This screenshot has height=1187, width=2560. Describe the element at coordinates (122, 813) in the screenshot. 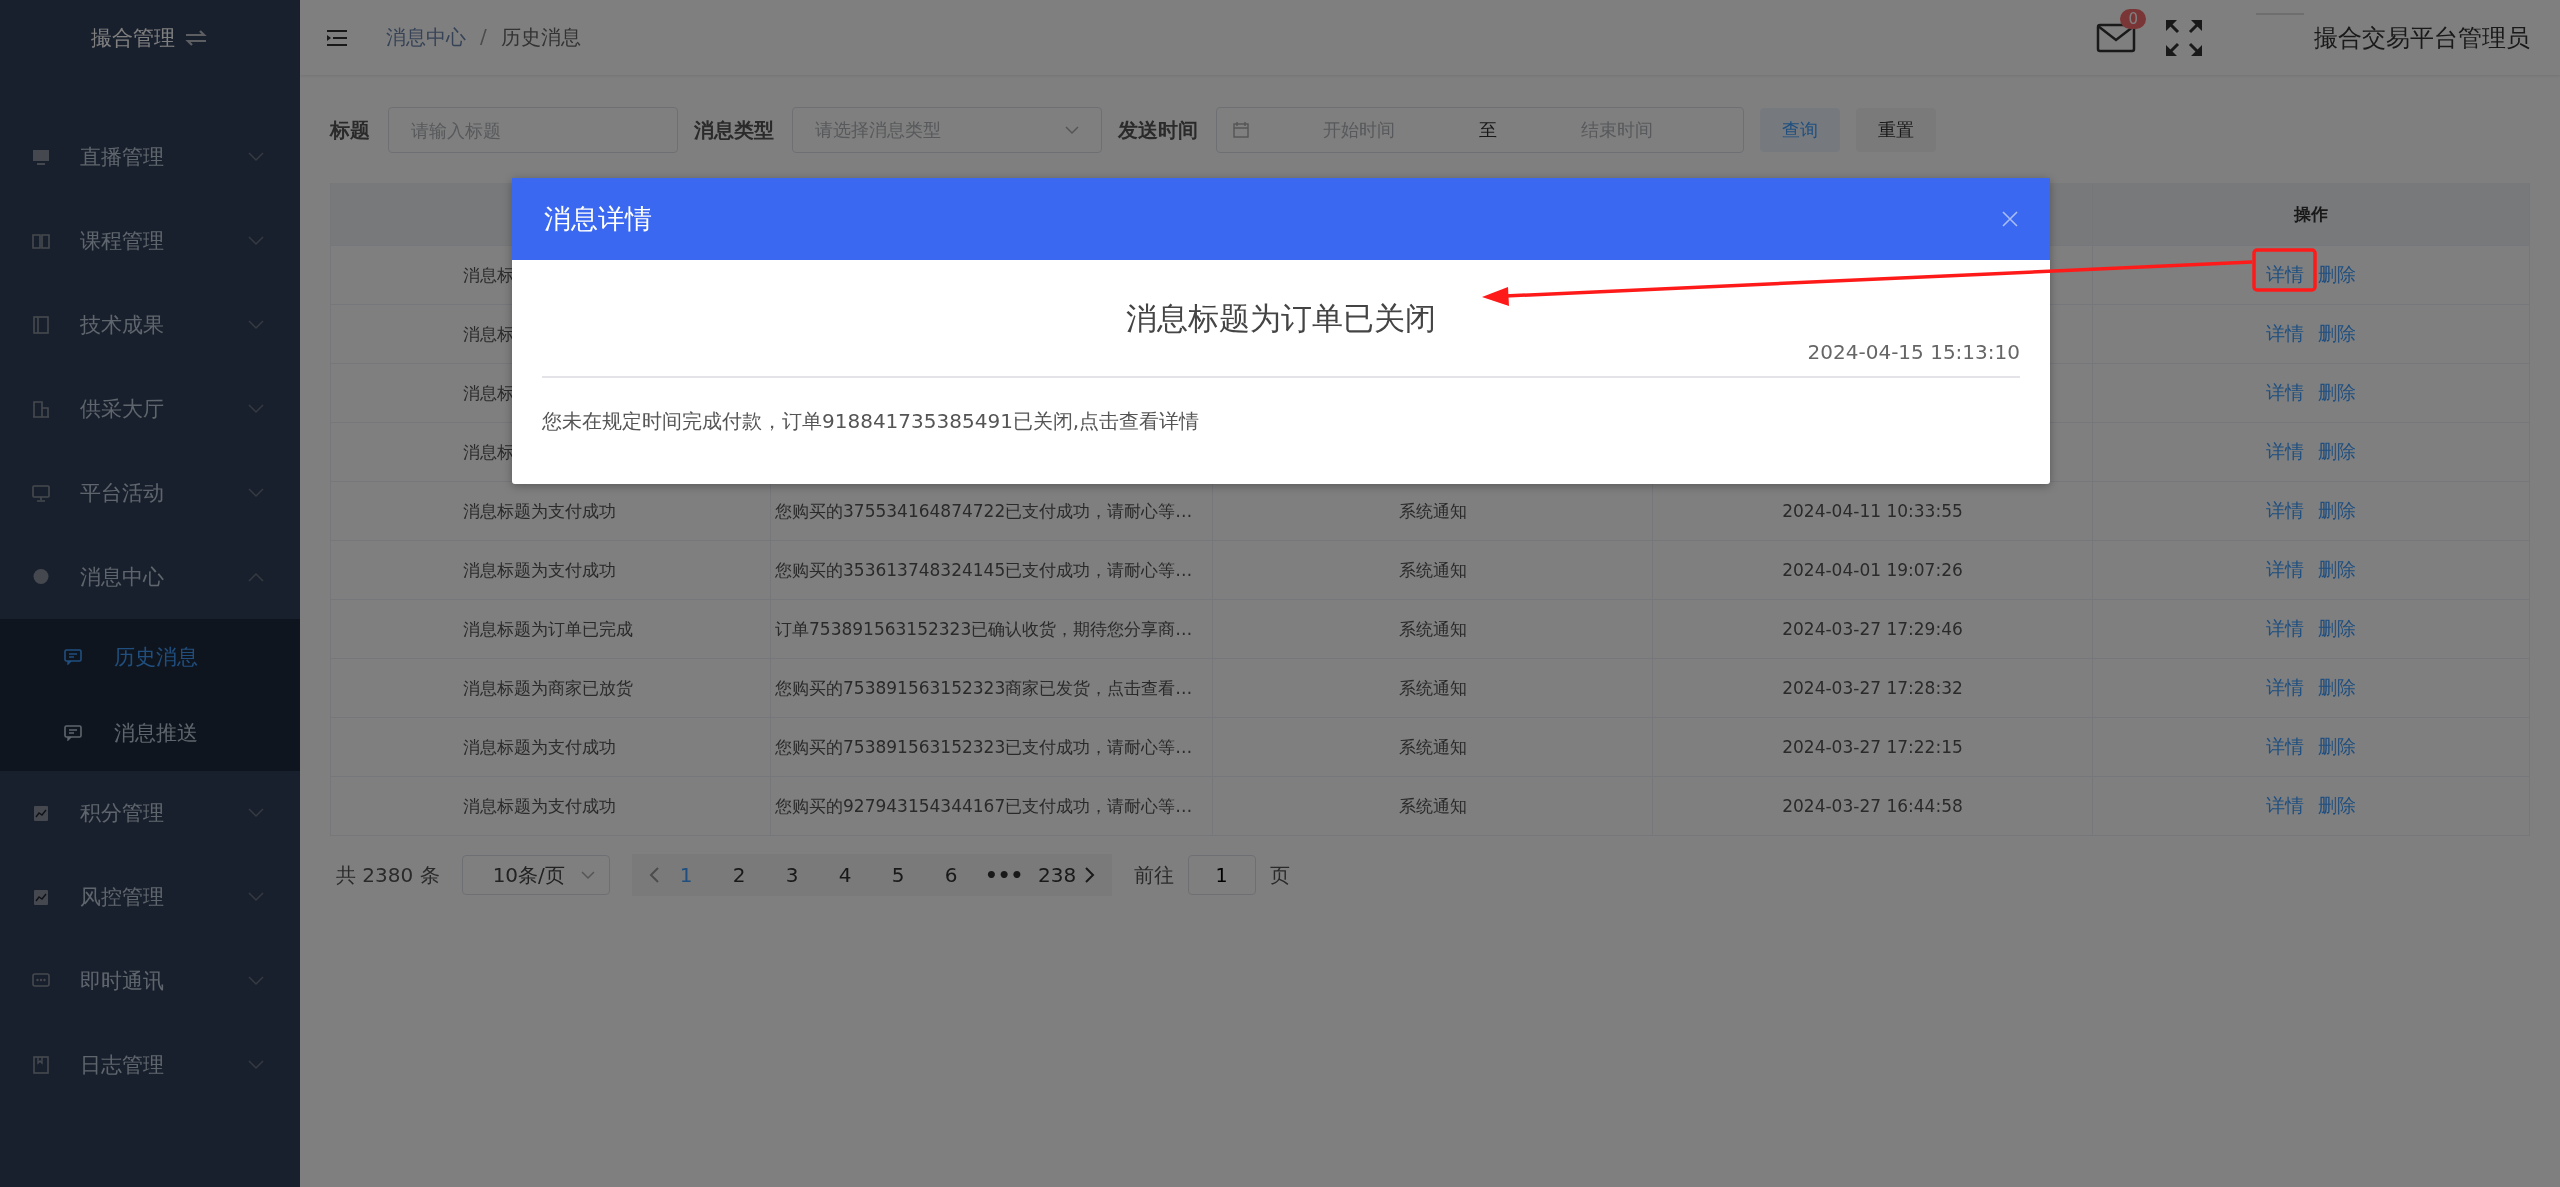

I see `menu-label: 积分管理` at that location.